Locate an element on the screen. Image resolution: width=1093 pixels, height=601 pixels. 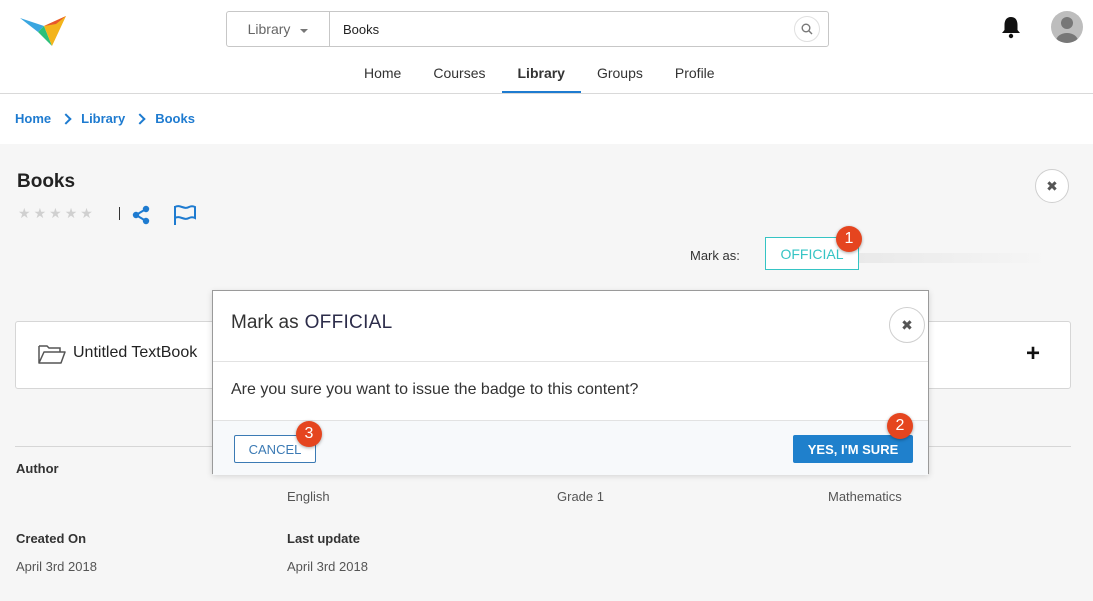
plus-icon: + is located at coordinates (1033, 354).